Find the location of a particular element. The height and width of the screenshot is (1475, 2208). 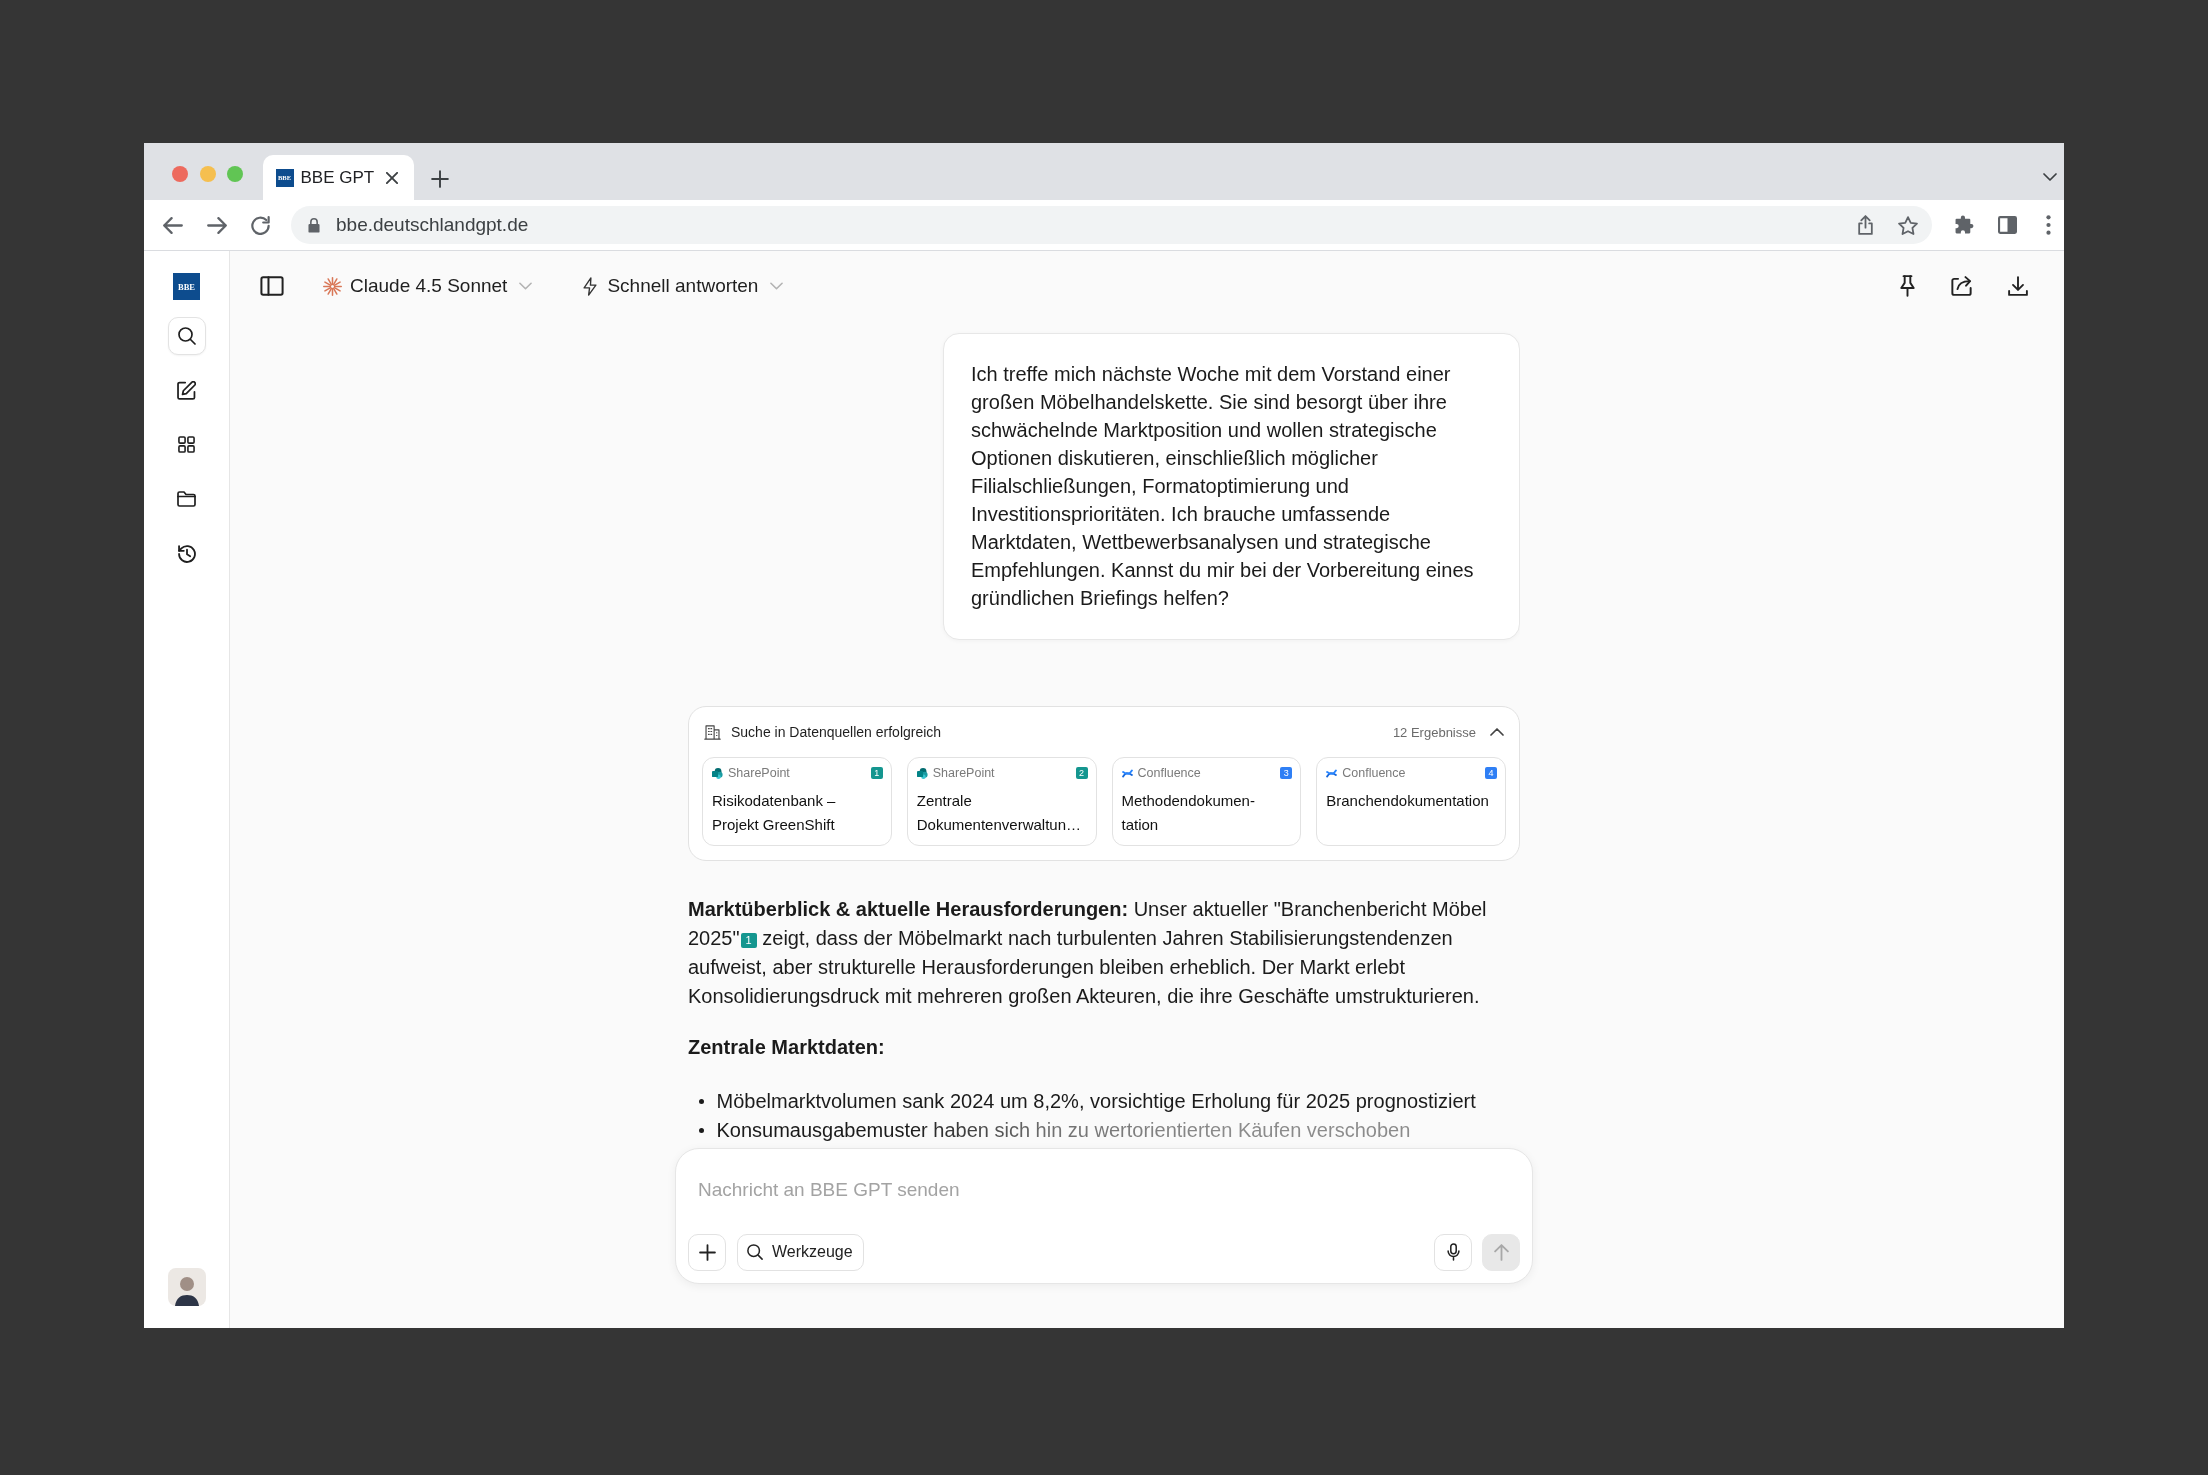

grid-icon is located at coordinates (186, 444).